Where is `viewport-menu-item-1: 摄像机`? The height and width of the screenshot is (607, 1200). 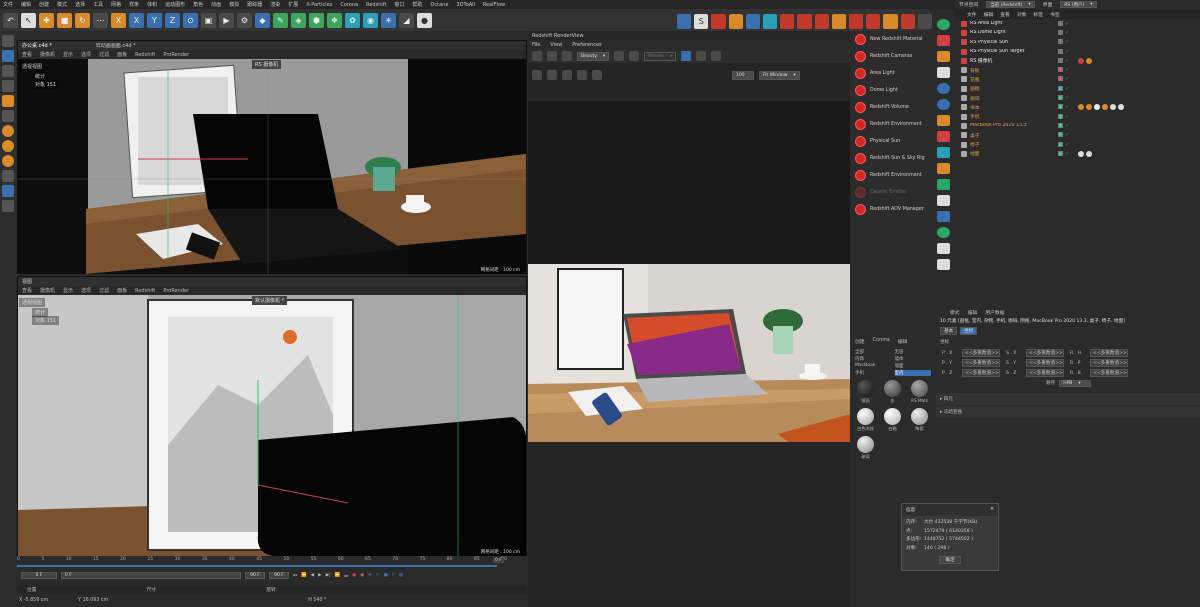
viewport-menu-item-1: 摄像机 is located at coordinates (47, 54).